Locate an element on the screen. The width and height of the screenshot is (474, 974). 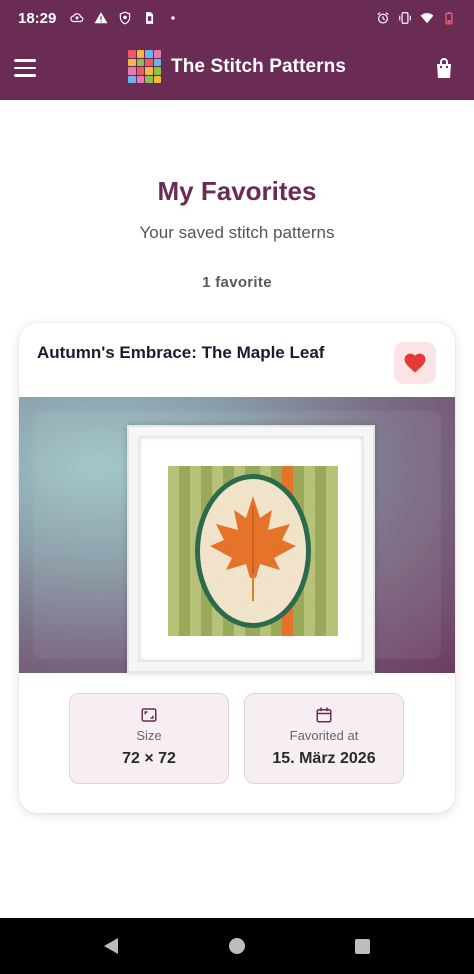
alarm-icon is located at coordinates (383, 18).